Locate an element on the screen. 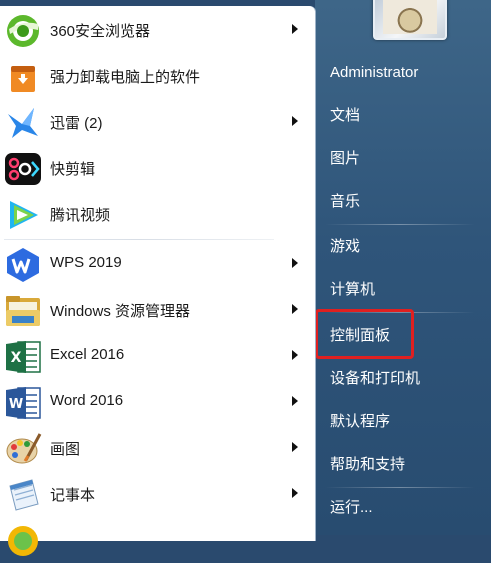  program-item-wps: WPS 2019 is located at coordinates (155, 264).